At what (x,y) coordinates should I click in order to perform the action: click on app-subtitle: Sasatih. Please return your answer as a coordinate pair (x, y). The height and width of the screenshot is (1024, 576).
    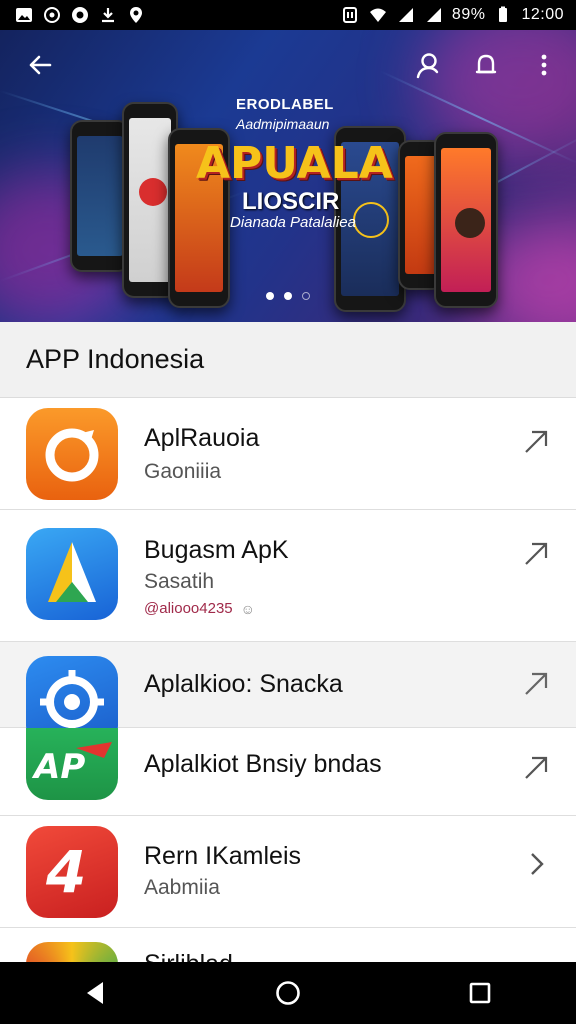
    Looking at the image, I should click on (179, 581).